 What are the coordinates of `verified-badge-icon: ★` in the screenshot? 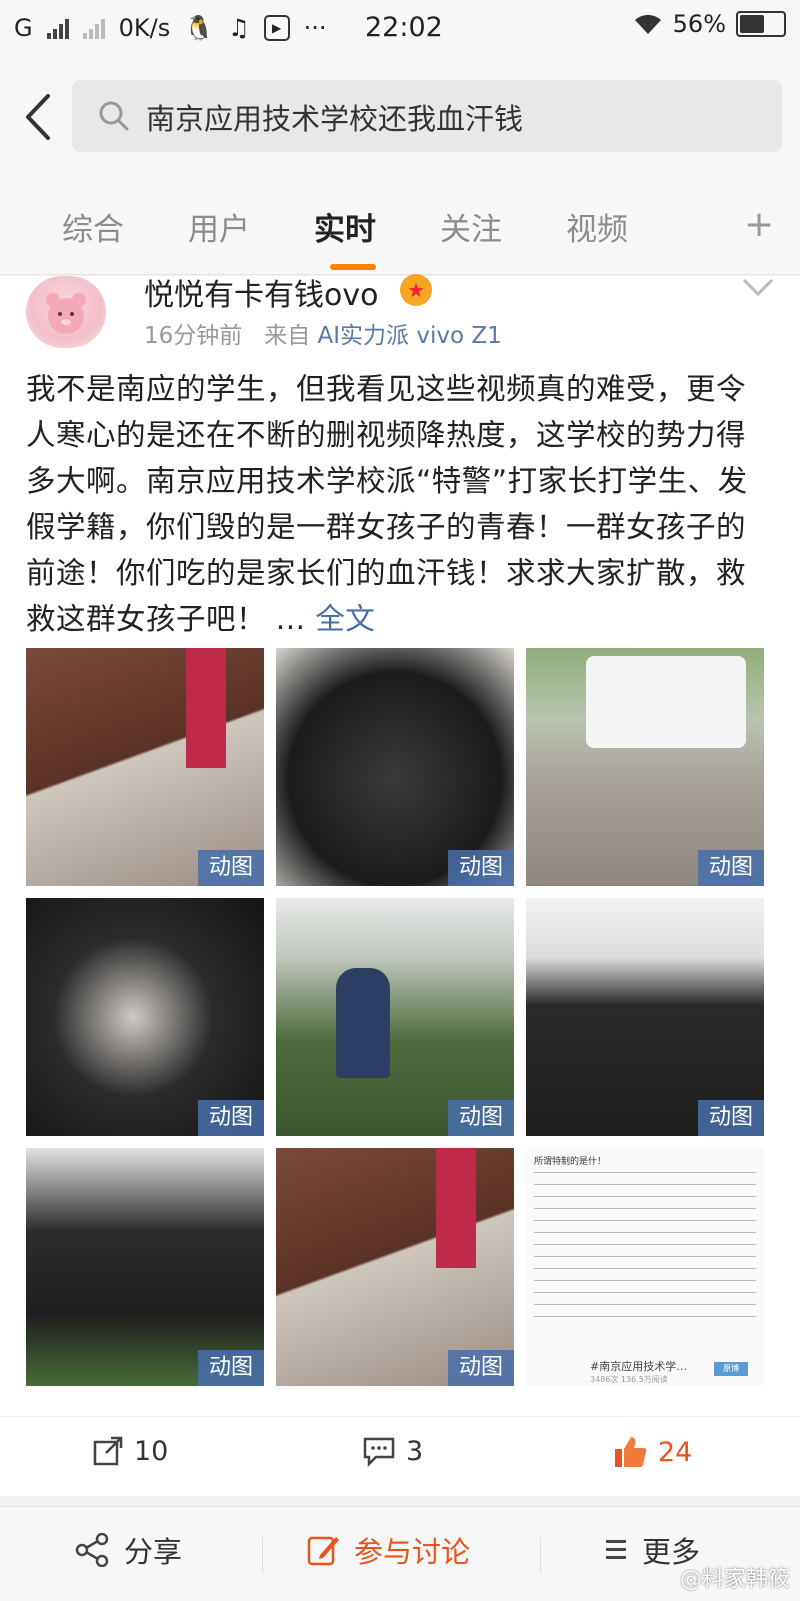 It's located at (416, 290).